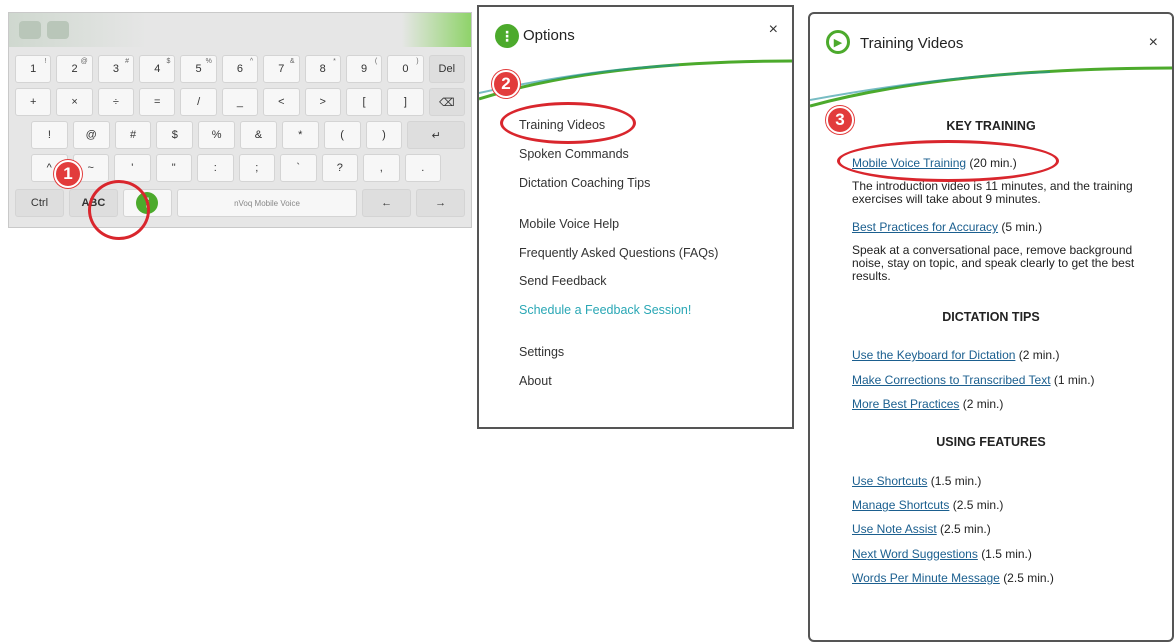 The width and height of the screenshot is (1175, 644). What do you see at coordinates (618, 253) in the screenshot?
I see `menu-item-faqs: Frequently Asked Questions (FAQs)` at bounding box center [618, 253].